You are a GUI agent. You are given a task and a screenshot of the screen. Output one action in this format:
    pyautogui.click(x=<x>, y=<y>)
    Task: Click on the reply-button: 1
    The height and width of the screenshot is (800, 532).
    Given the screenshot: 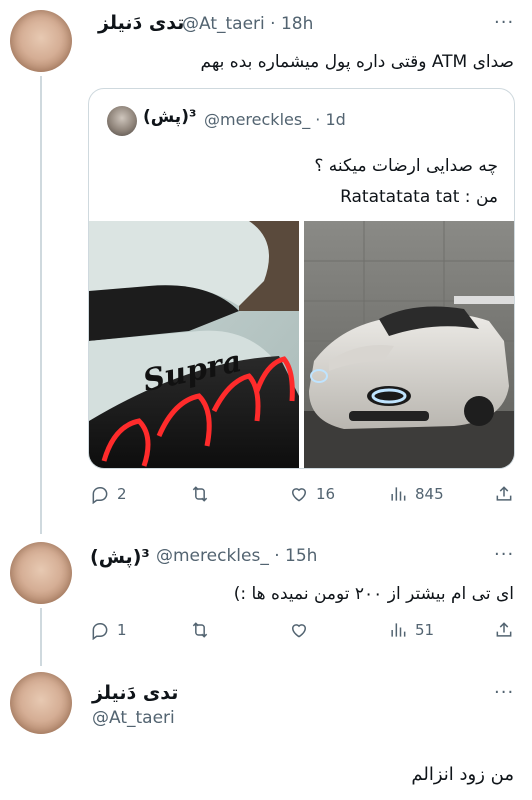 What is the action you would take?
    pyautogui.click(x=108, y=630)
    